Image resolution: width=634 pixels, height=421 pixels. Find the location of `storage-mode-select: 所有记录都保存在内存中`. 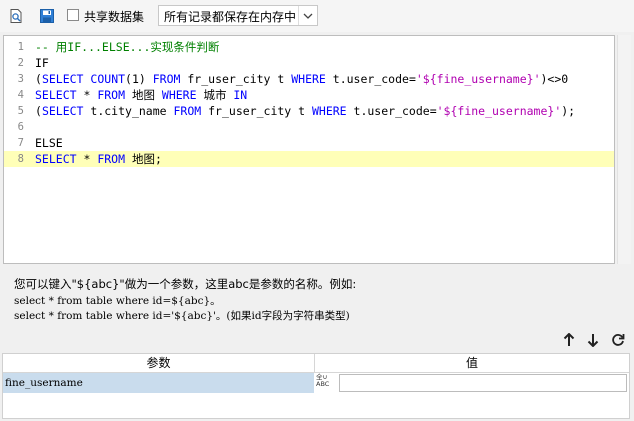

storage-mode-select: 所有记录都保存在内存中 is located at coordinates (238, 15).